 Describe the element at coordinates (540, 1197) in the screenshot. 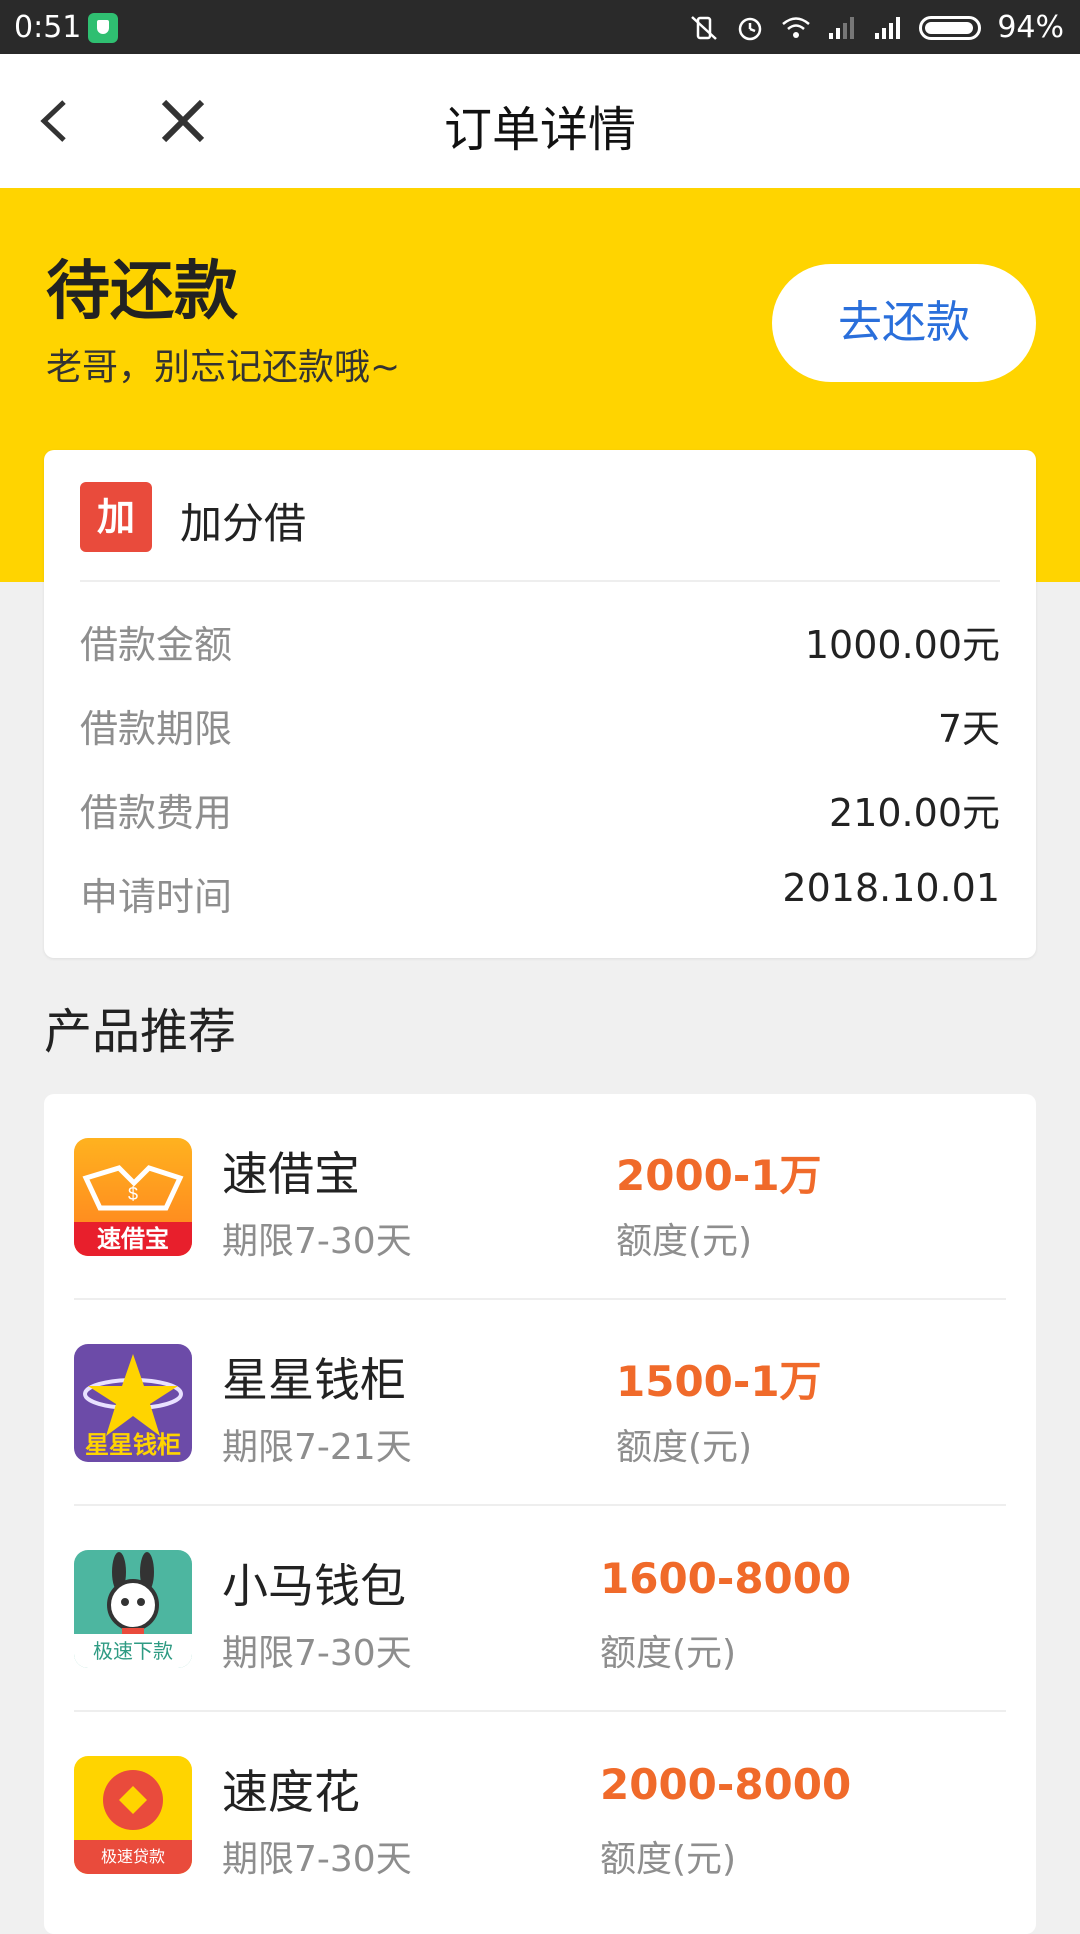

I see `product-item: $ 速借宝 速借宝 期限7-30天 2000-1万 额度(元)` at that location.